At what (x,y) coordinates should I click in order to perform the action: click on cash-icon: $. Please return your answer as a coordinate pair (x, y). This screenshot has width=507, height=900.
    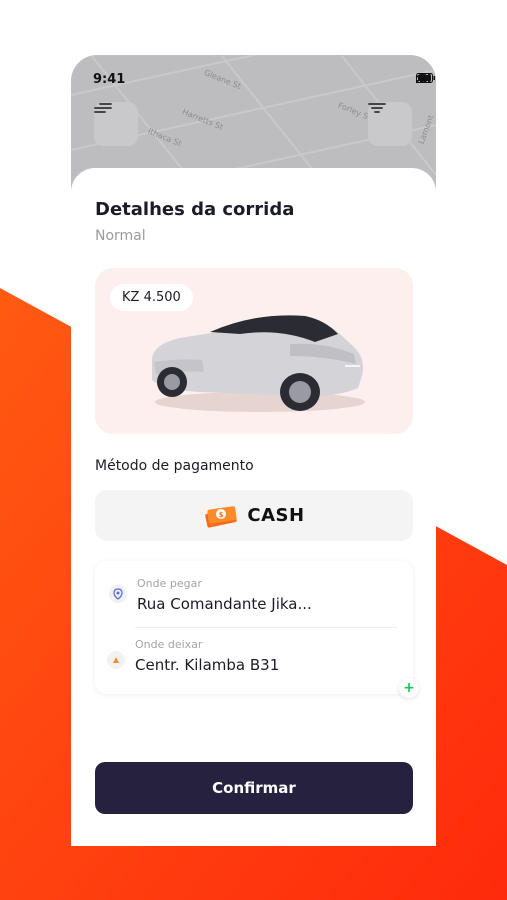
    Looking at the image, I should click on (221, 516).